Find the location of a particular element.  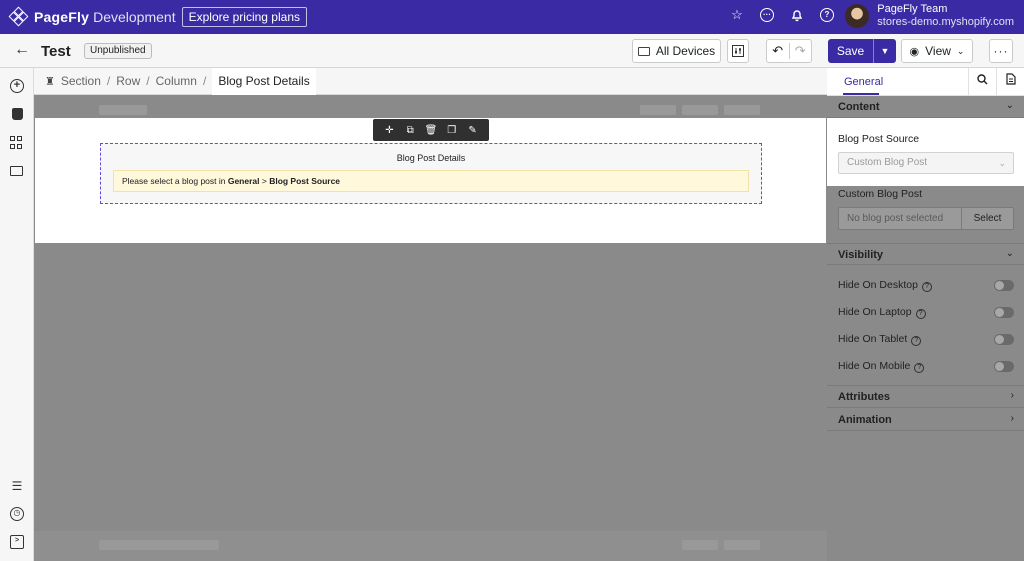

style-brush-icon: ✎ is located at coordinates (473, 130).